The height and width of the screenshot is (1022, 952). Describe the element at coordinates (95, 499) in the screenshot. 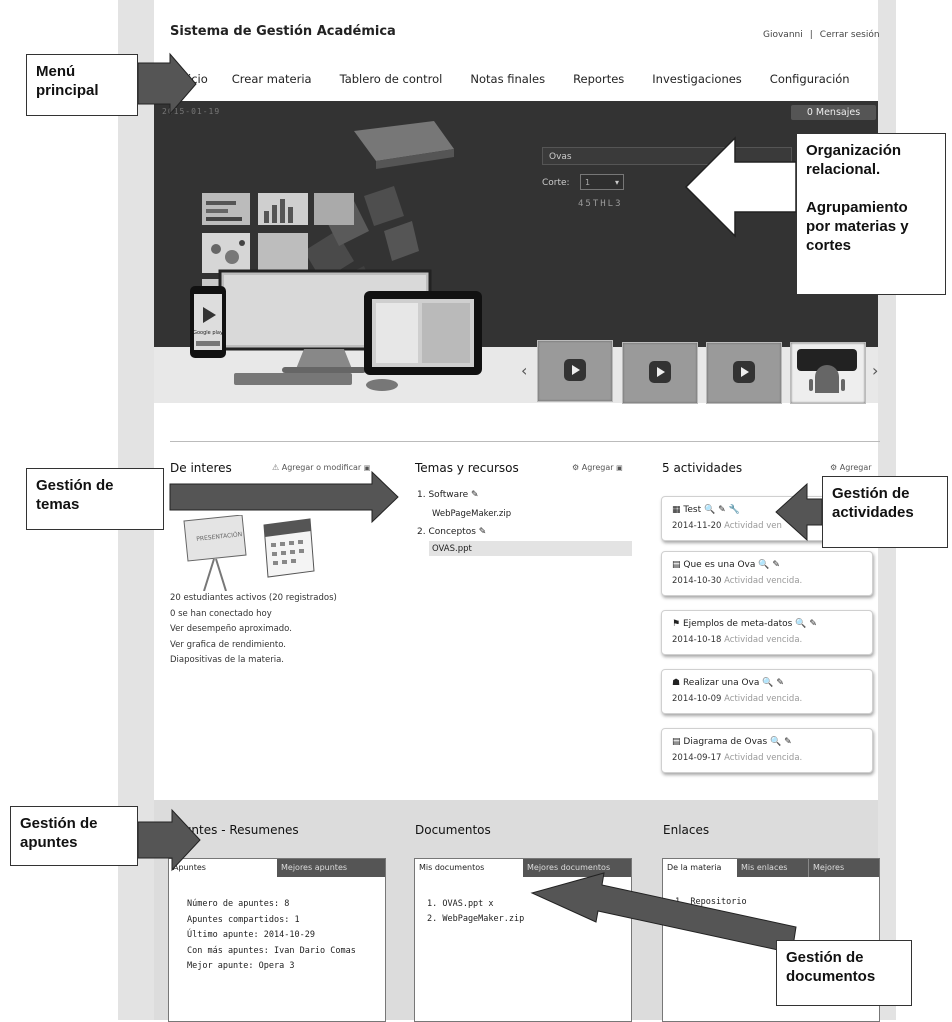

I see `callout-topics: Gestión de temas` at that location.